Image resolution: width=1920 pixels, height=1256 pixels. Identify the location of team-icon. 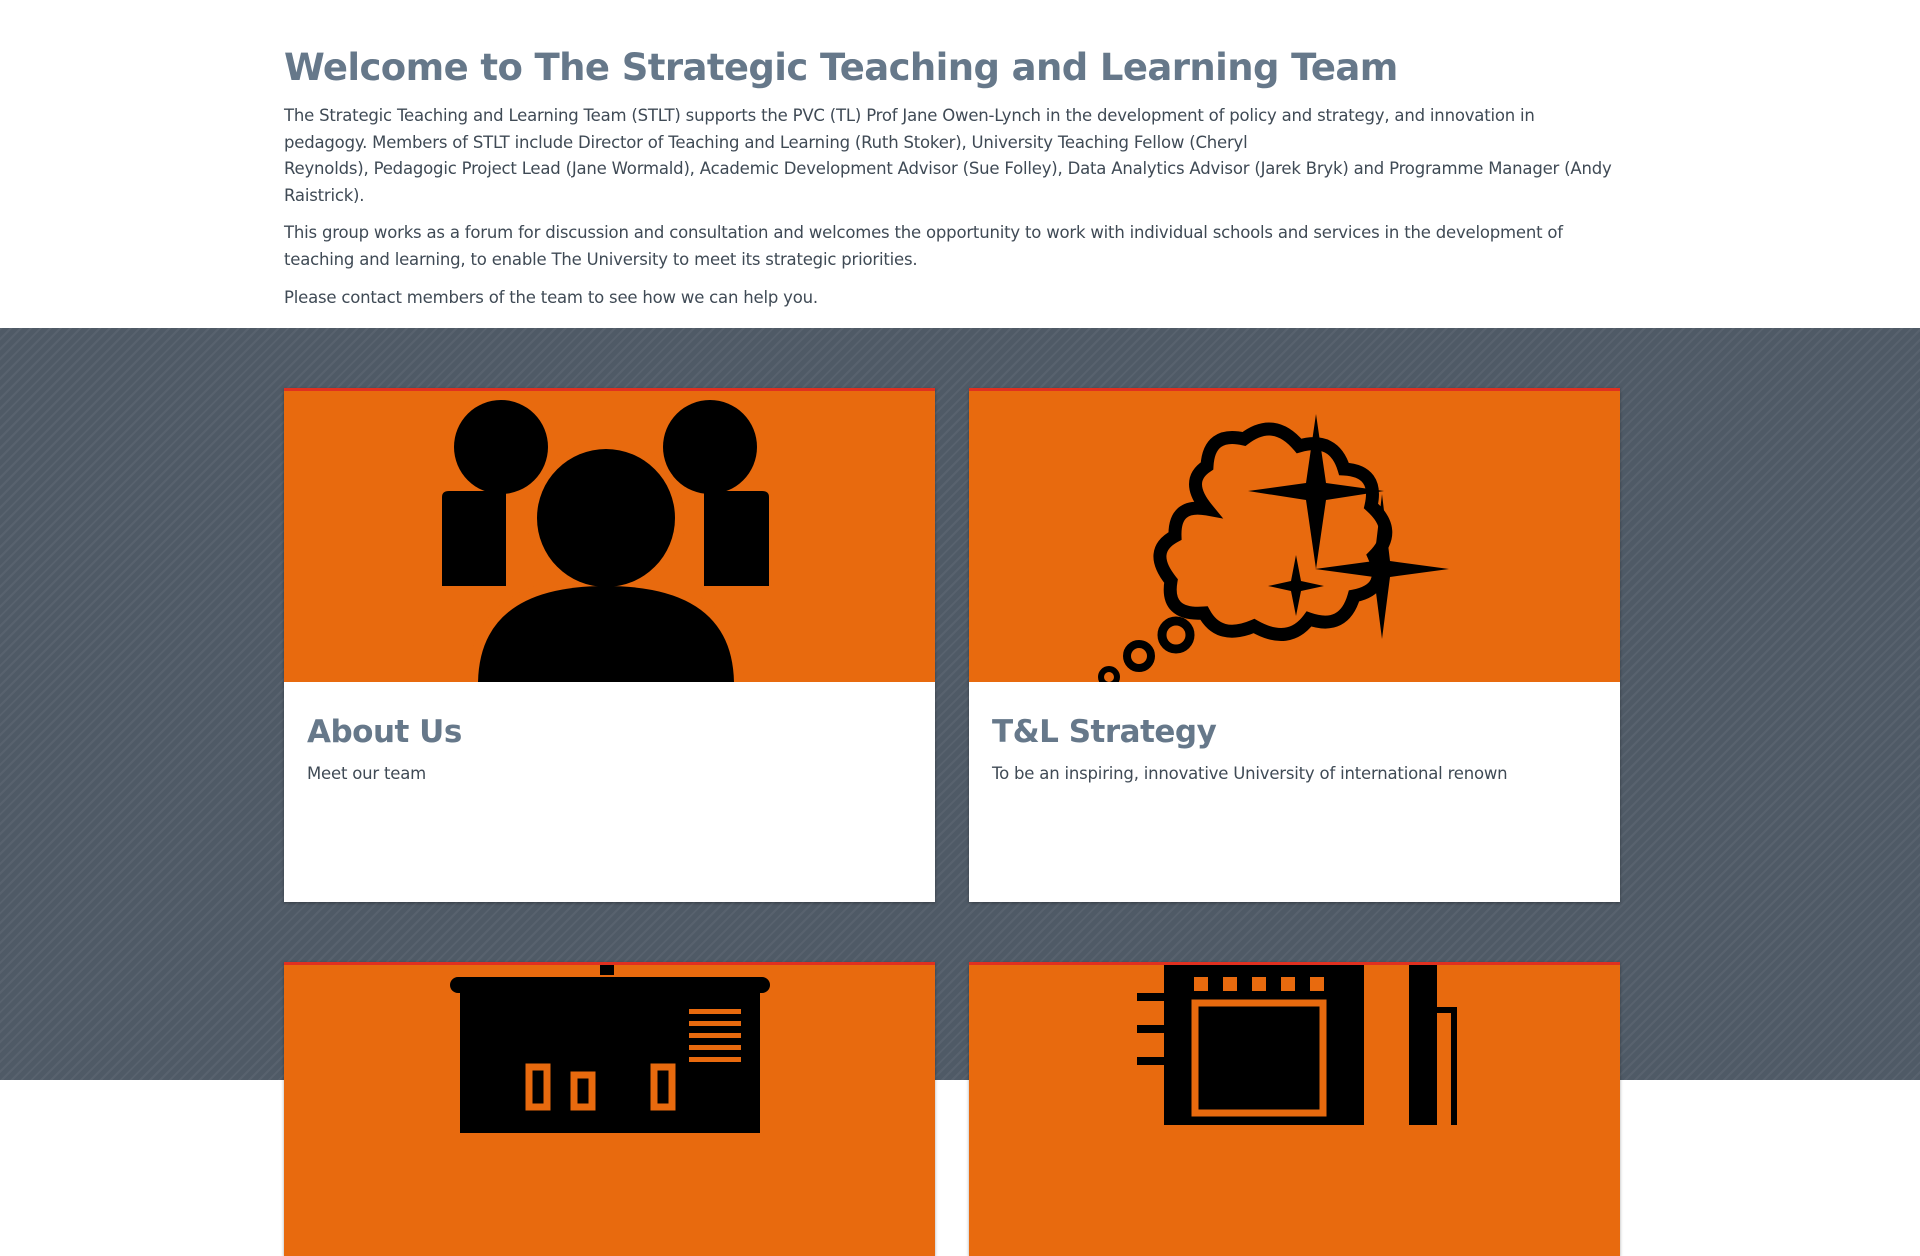
(605, 541).